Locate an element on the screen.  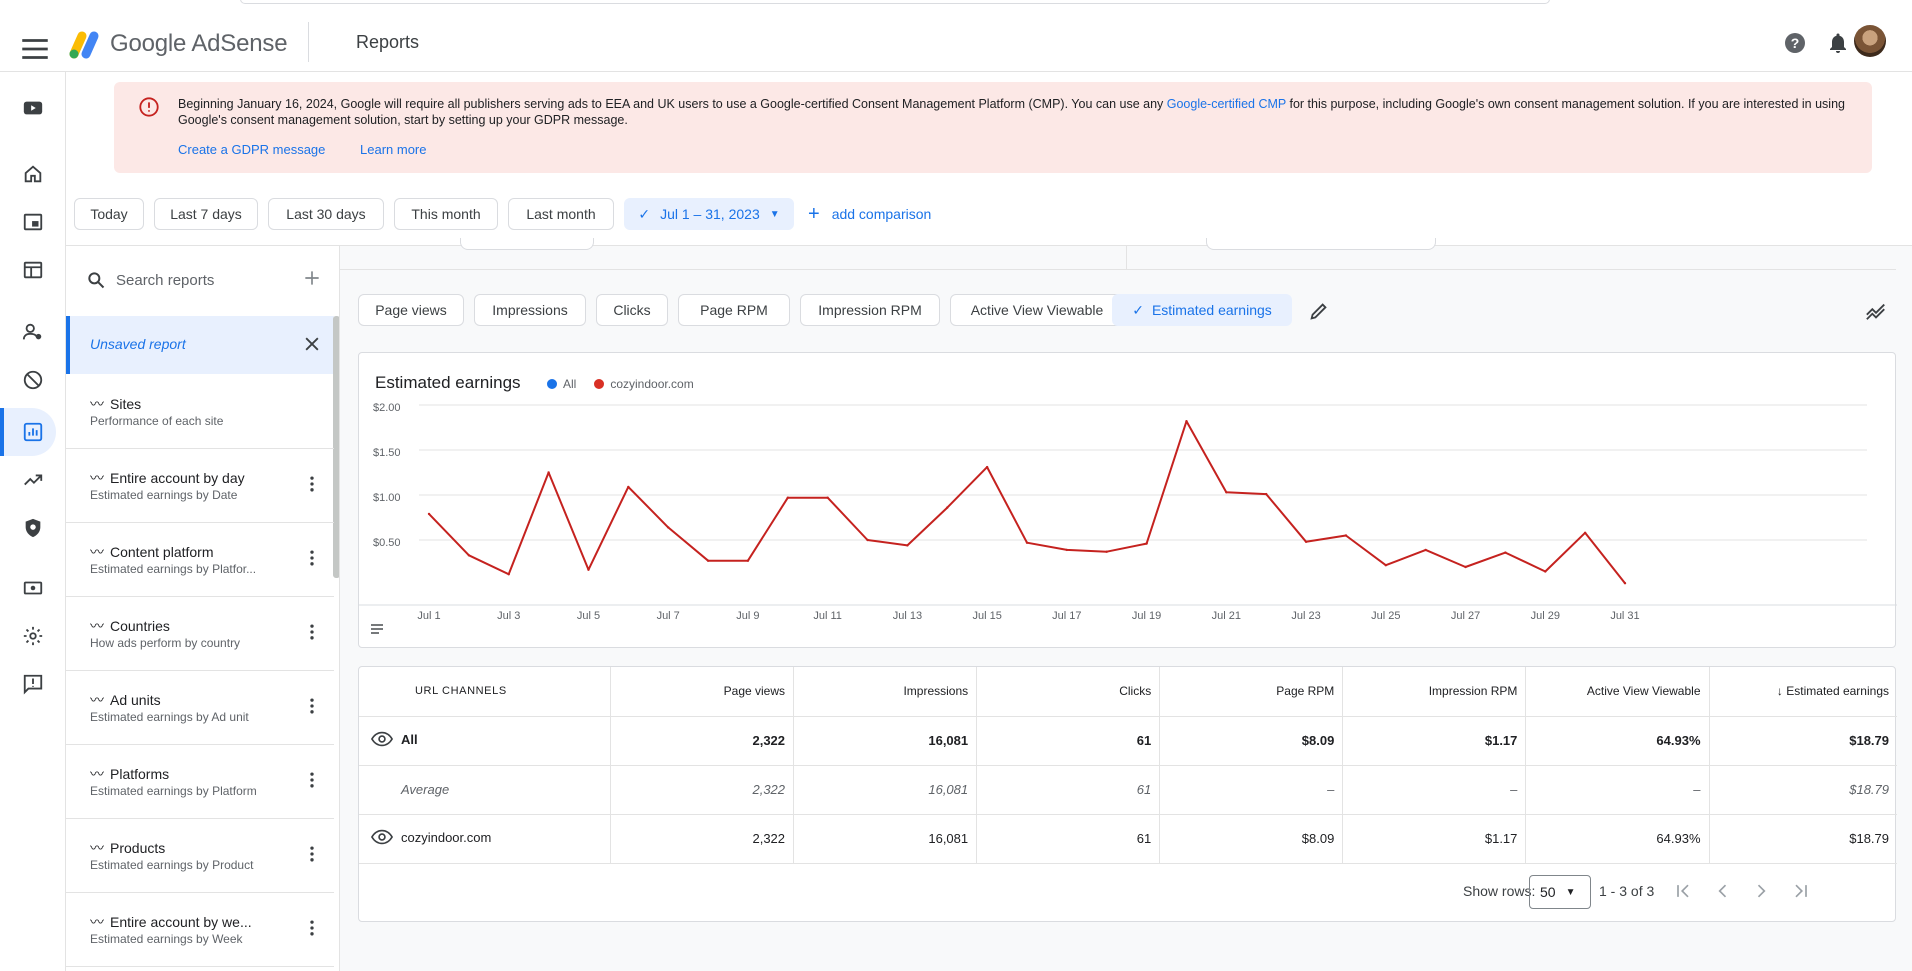
unsaved-report-label: Unsaved report is located at coordinates (138, 344).